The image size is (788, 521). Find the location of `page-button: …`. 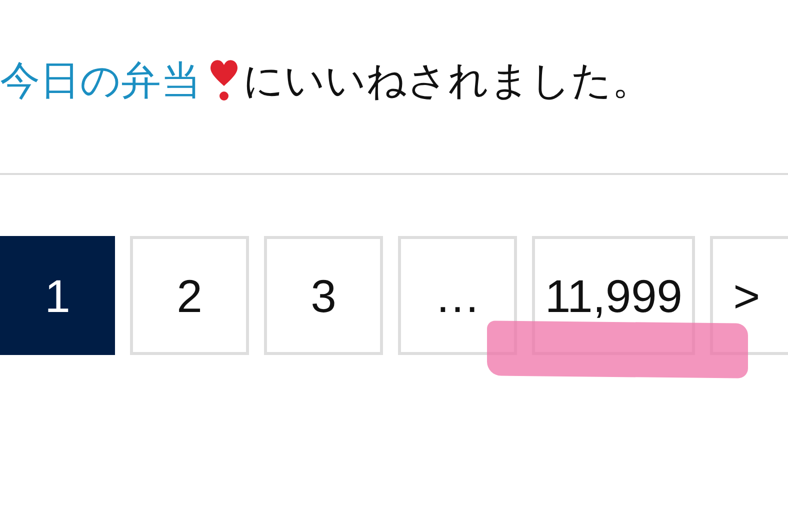

page-button: … is located at coordinates (457, 295).